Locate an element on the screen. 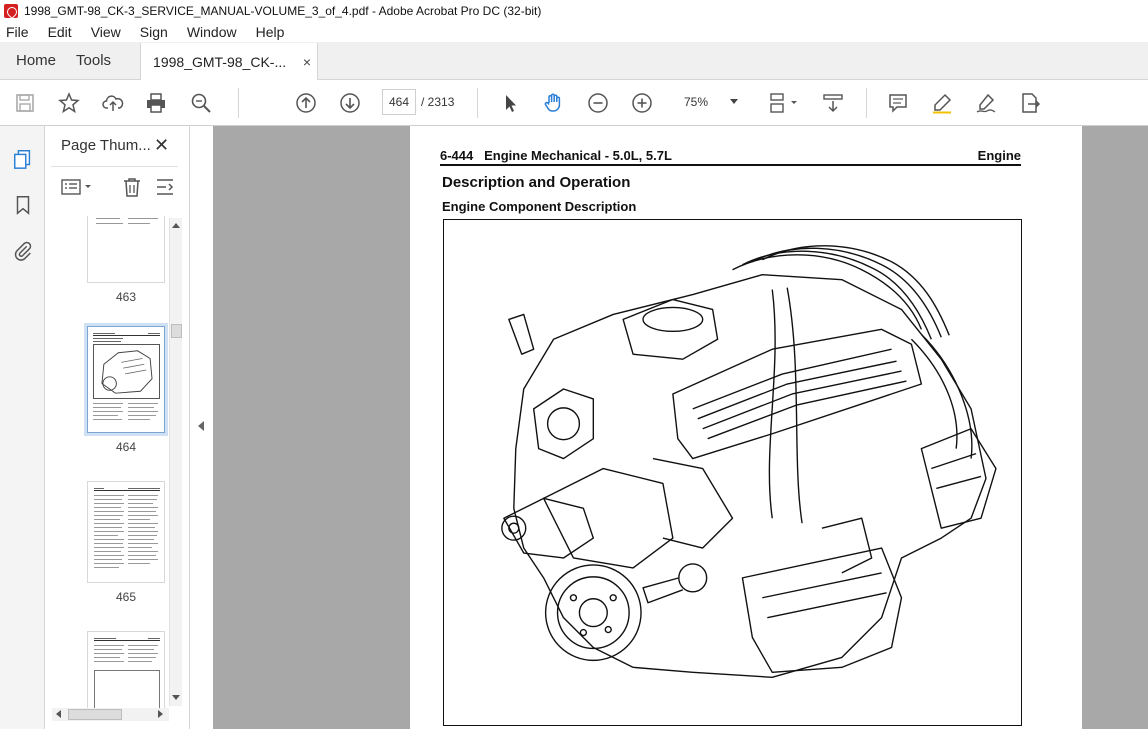  page-up-icon is located at coordinates (306, 103).